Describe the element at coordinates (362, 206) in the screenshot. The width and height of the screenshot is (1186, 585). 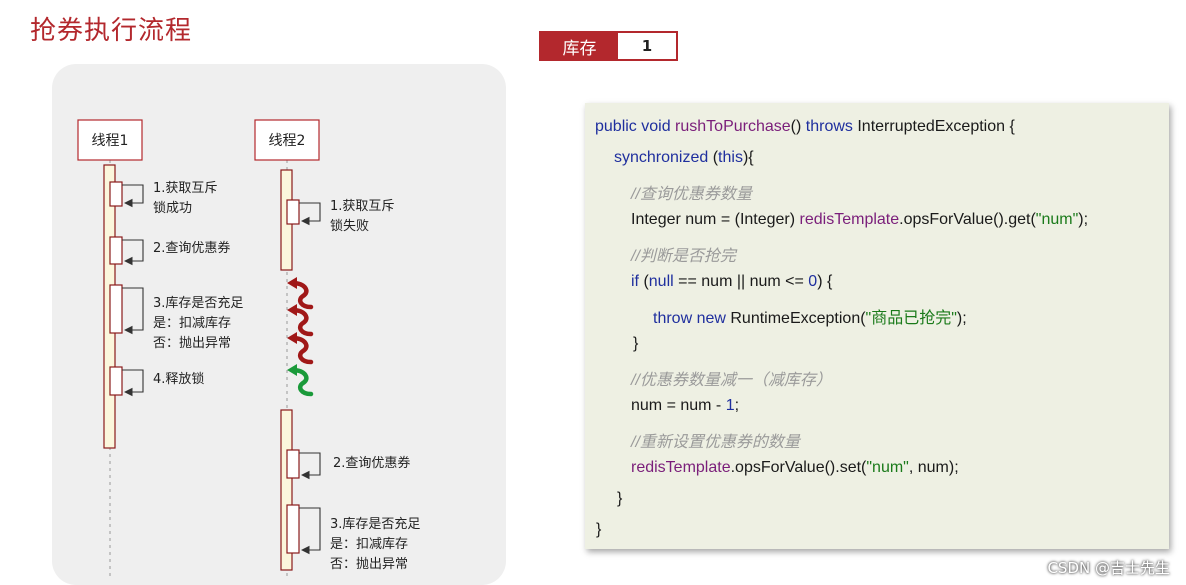
I see `thread2-step-1-text-line: 1.获取互斥` at that location.